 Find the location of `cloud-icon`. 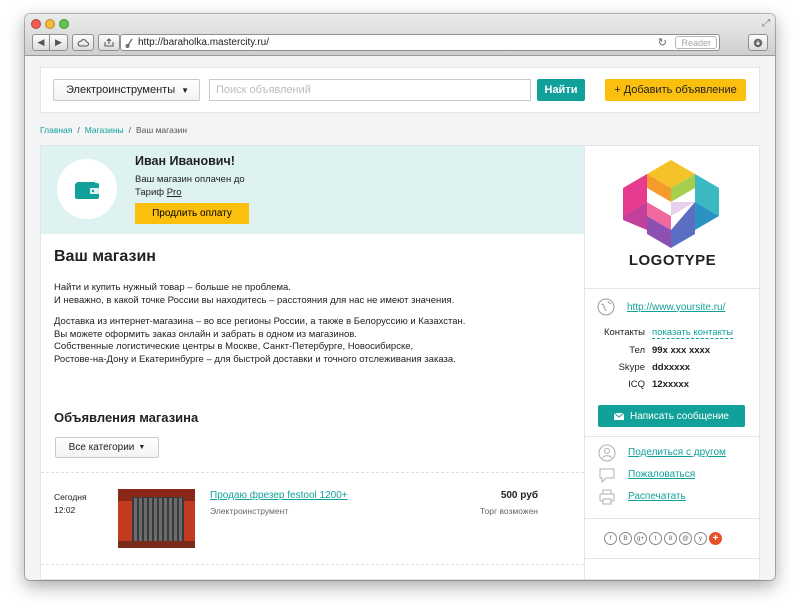

cloud-icon is located at coordinates (83, 42).